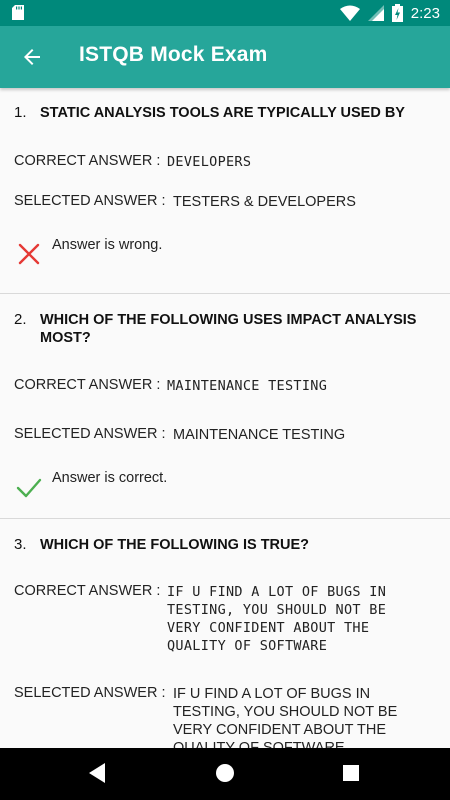  What do you see at coordinates (32, 57) in the screenshot?
I see `back-arrow-icon` at bounding box center [32, 57].